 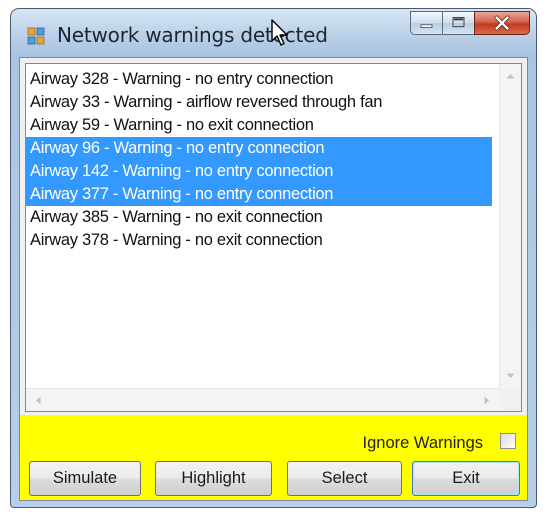 What do you see at coordinates (510, 226) in the screenshot?
I see `vertical-scrollbar` at bounding box center [510, 226].